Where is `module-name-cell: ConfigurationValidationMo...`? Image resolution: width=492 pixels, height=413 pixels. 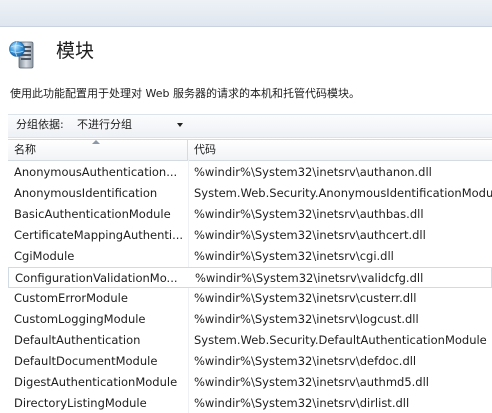 module-name-cell: ConfigurationValidationMo... is located at coordinates (96, 278).